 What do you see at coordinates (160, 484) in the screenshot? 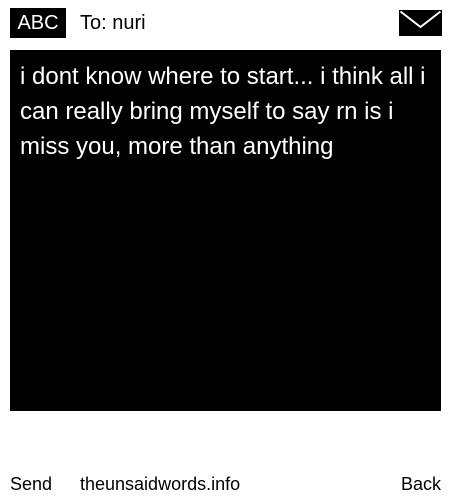
I see `site-watermark: theunsaidwords.info` at bounding box center [160, 484].